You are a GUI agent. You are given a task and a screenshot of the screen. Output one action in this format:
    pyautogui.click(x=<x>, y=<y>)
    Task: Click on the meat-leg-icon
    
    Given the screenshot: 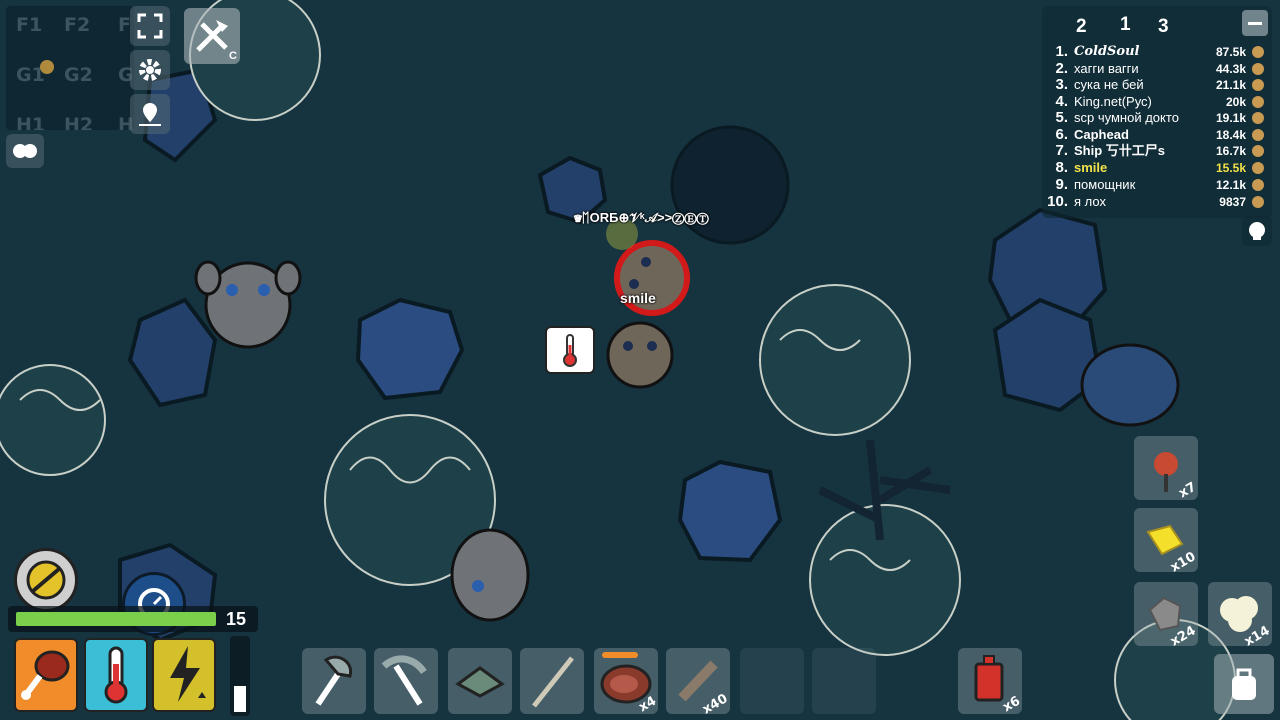 What is the action you would take?
    pyautogui.click(x=45, y=675)
    